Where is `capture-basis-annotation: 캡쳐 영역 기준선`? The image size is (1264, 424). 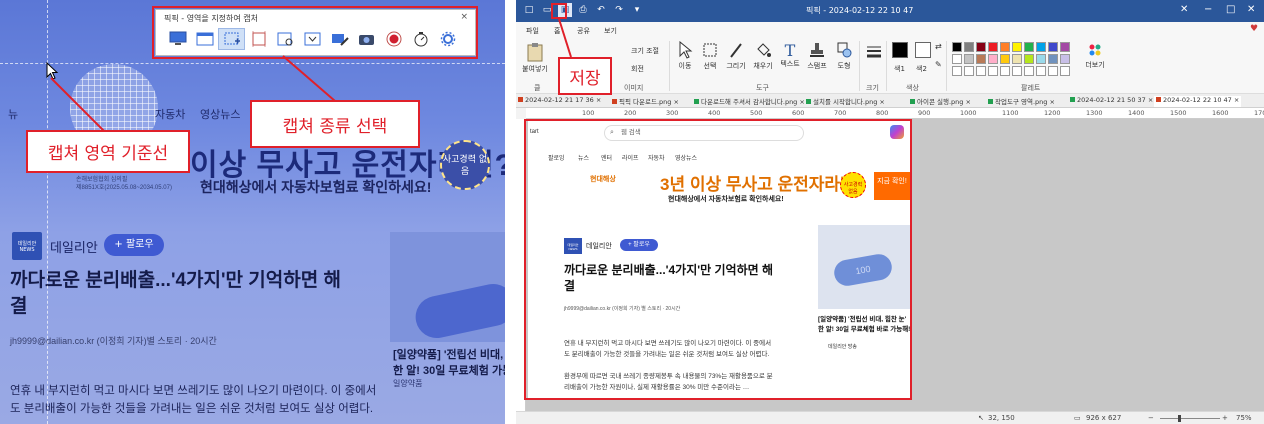 capture-basis-annotation: 캡쳐 영역 기준선 is located at coordinates (108, 151).